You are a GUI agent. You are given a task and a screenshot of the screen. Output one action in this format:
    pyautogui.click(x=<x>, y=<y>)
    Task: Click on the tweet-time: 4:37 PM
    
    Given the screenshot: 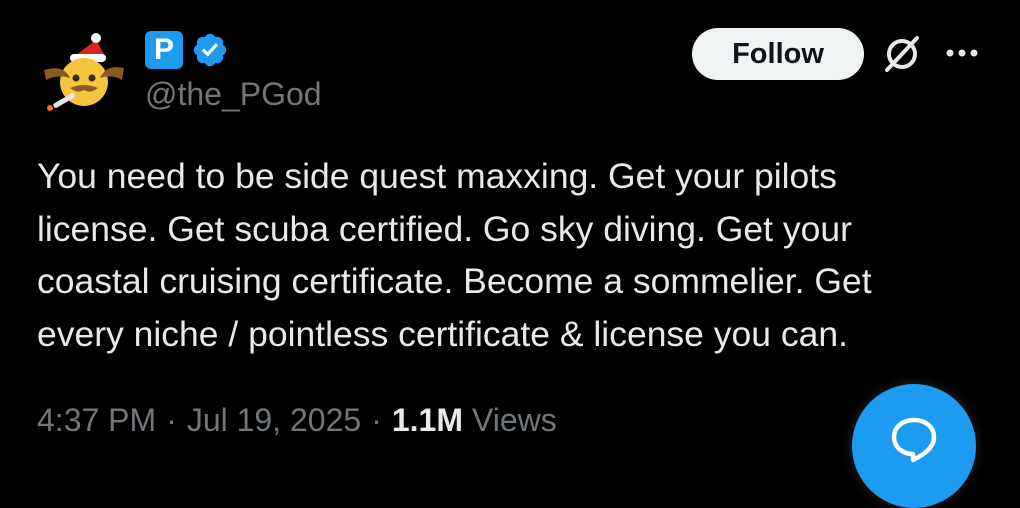 What is the action you would take?
    pyautogui.click(x=96, y=420)
    